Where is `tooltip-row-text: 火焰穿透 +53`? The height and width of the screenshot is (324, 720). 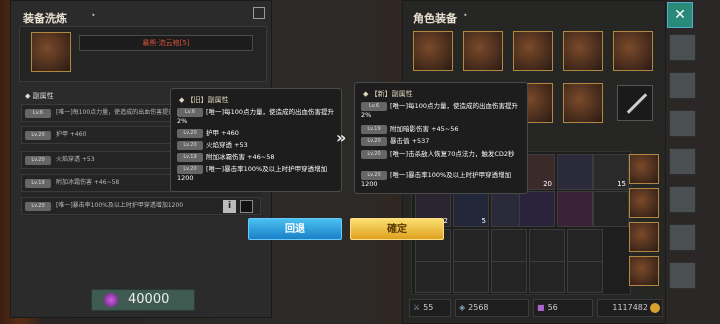
tooltip-row-text: 火焰穿透 +53 is located at coordinates (227, 145).